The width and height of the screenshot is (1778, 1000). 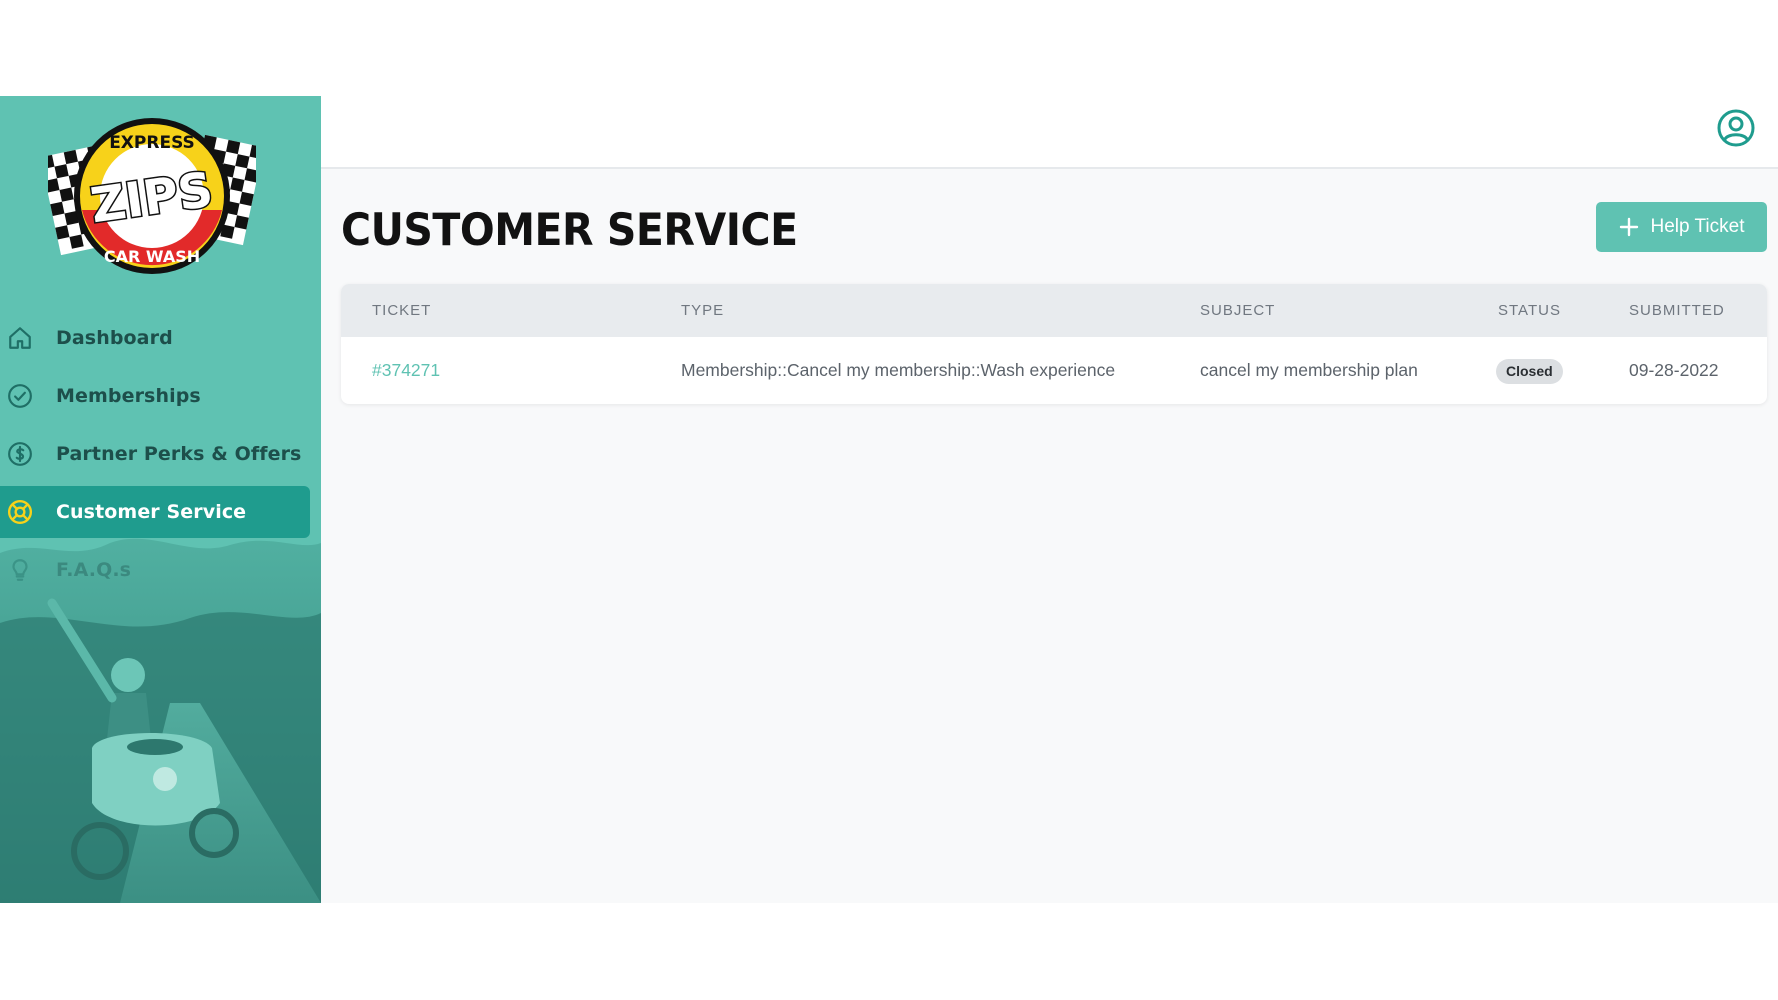 What do you see at coordinates (179, 454) in the screenshot?
I see `sidebar-item-label: Partner Perks & Offers` at bounding box center [179, 454].